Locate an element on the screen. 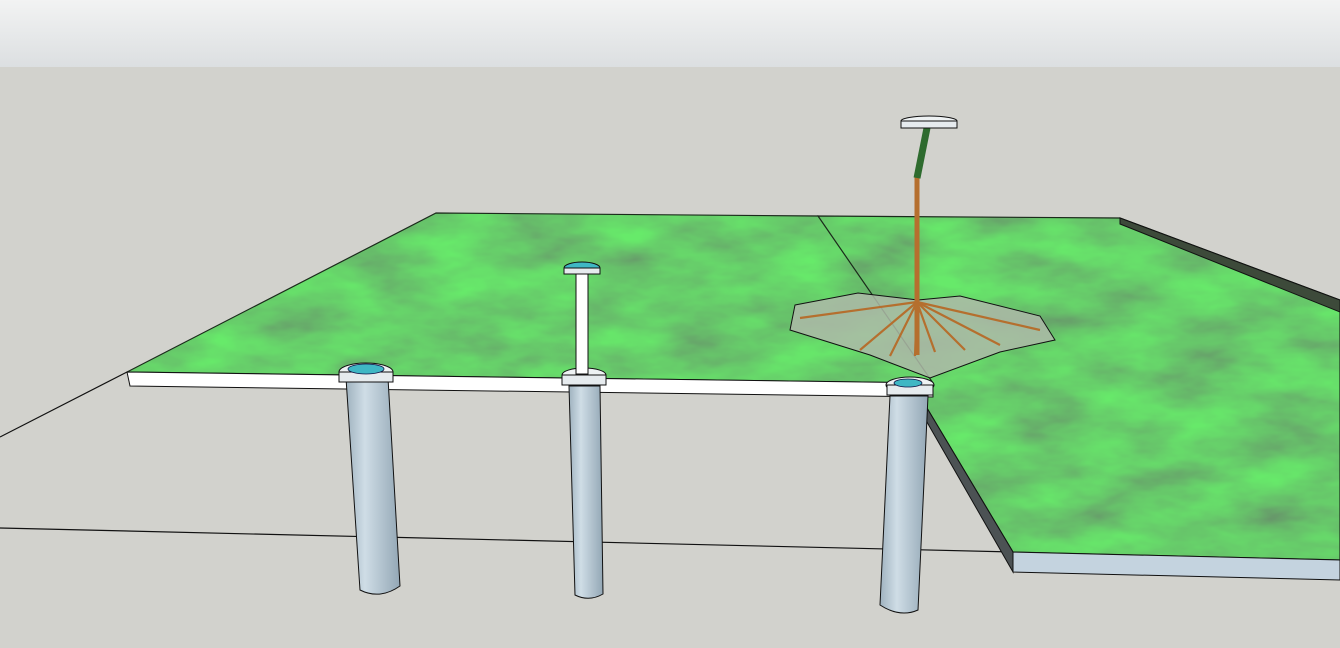  umbrella-pole-extended is located at coordinates (582, 324).